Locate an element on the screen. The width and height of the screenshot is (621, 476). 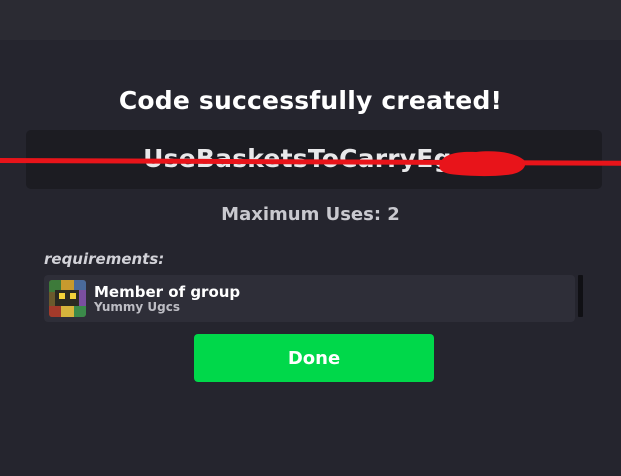
done-button: Done is located at coordinates (314, 358).